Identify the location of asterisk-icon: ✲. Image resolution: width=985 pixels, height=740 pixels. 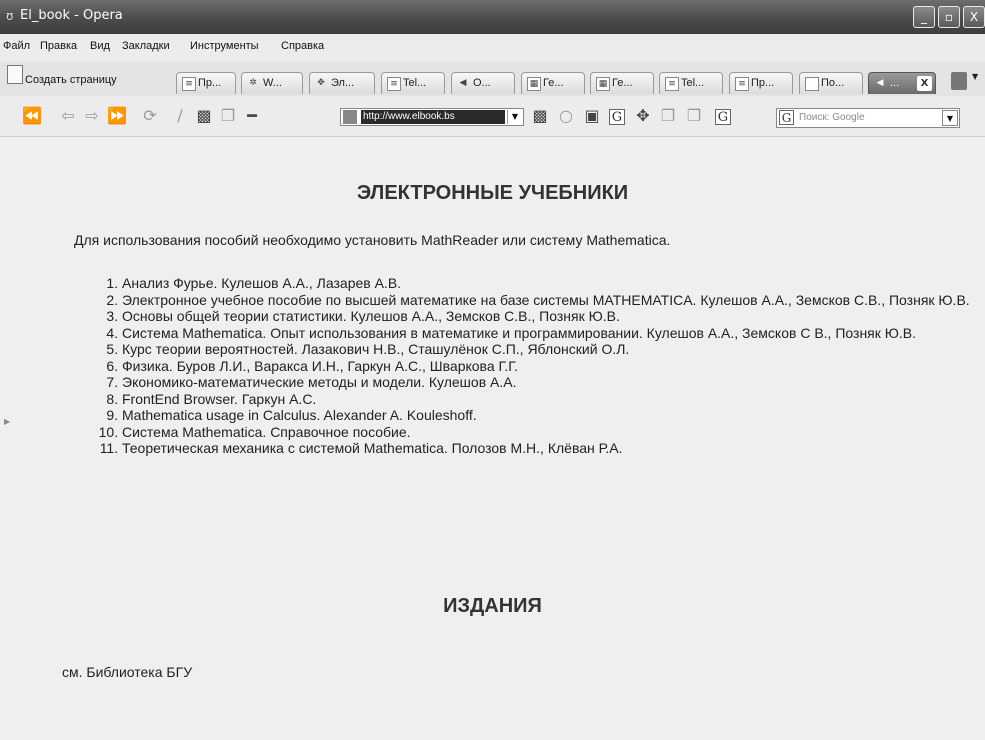
(253, 83).